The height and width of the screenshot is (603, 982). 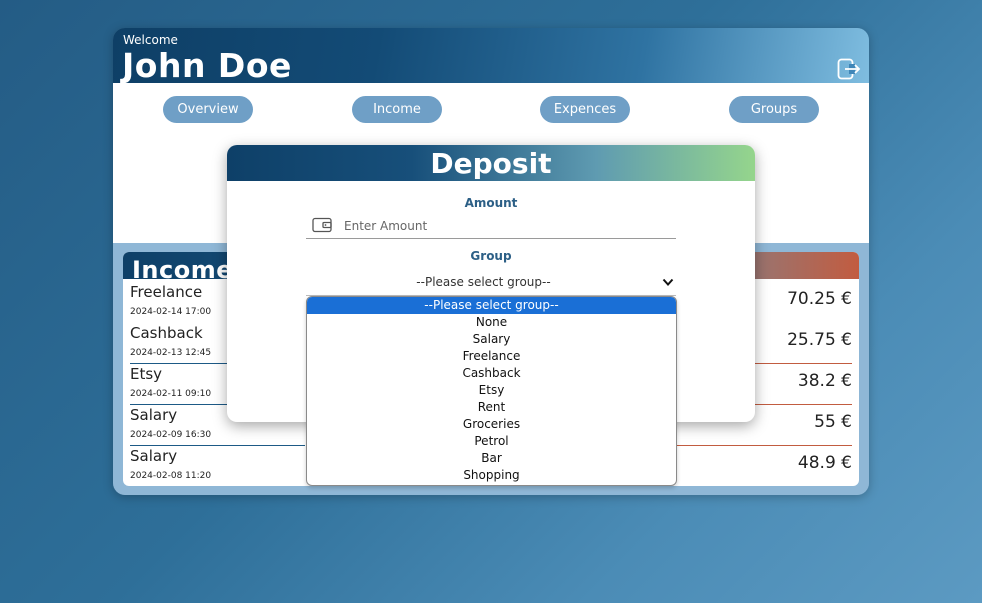 What do you see at coordinates (585, 109) in the screenshot?
I see `nav-expences-button: Expences` at bounding box center [585, 109].